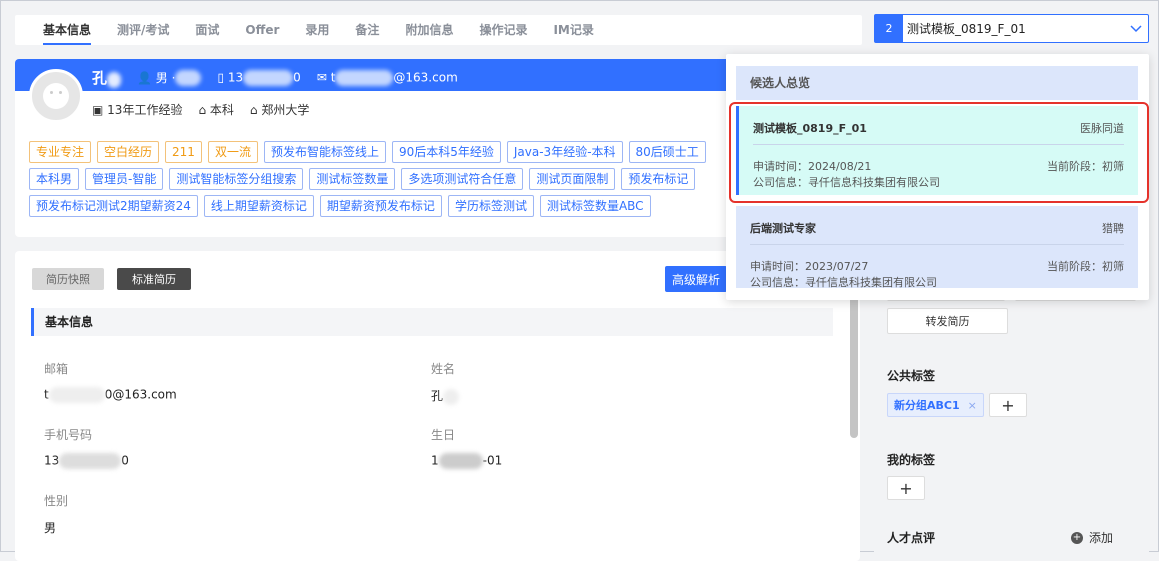  What do you see at coordinates (68, 279) in the screenshot?
I see `resume-snapshot-button: 简历快照` at bounding box center [68, 279].